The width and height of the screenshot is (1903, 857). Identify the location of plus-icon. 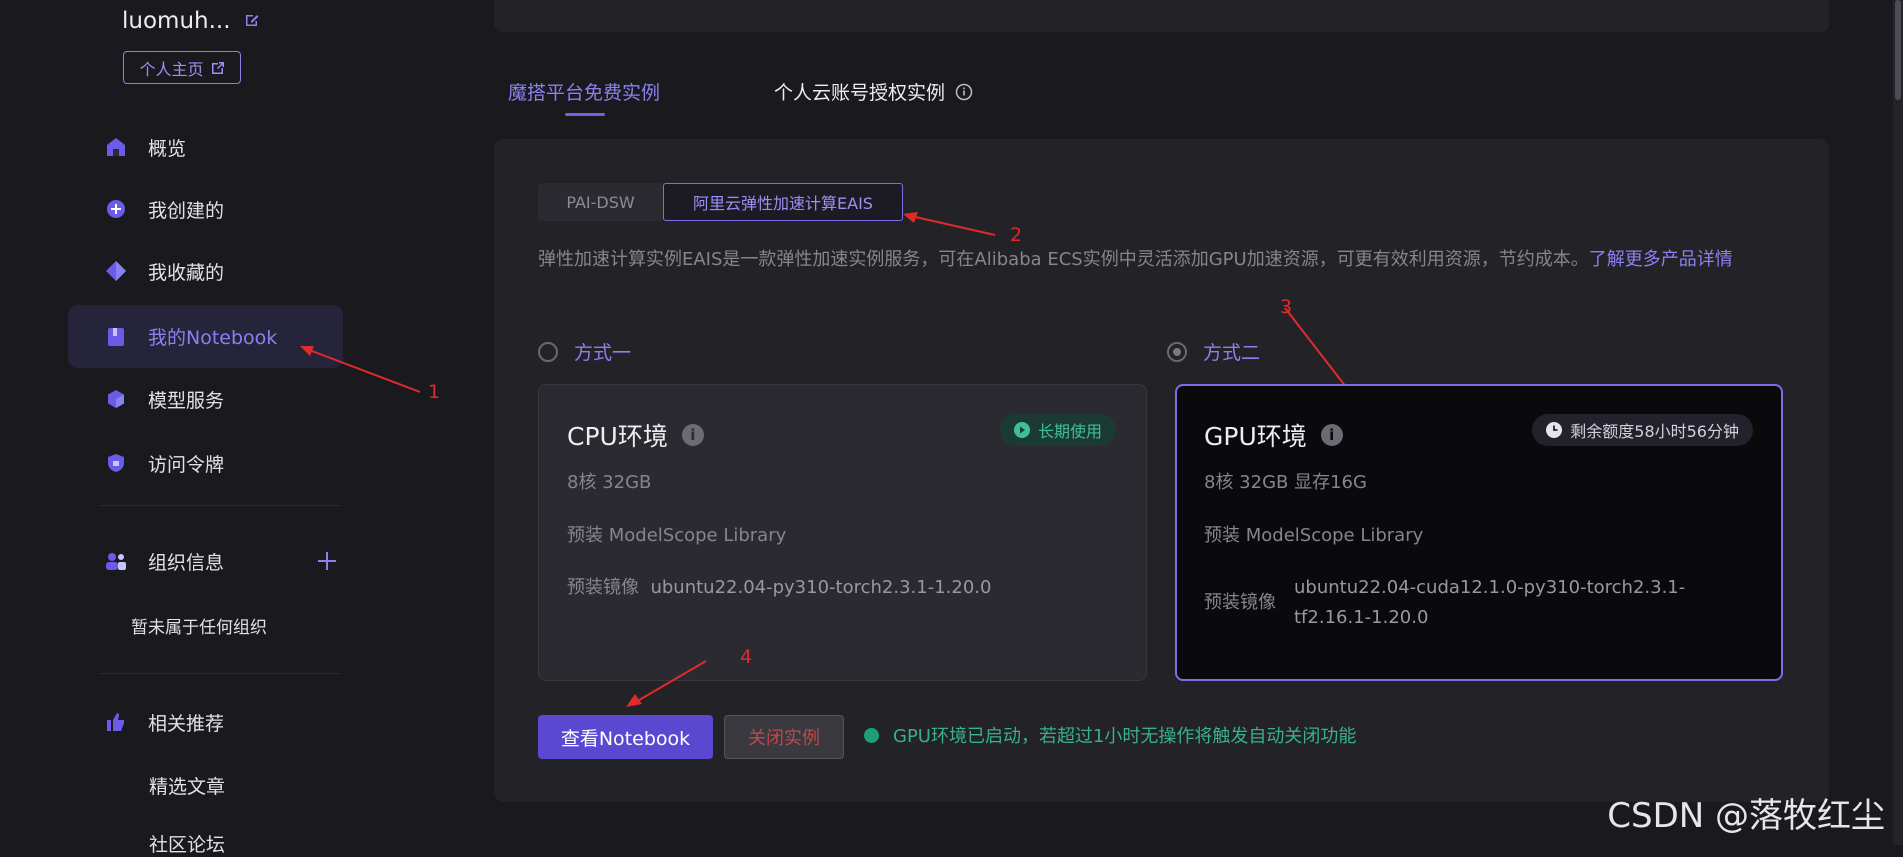
(327, 561).